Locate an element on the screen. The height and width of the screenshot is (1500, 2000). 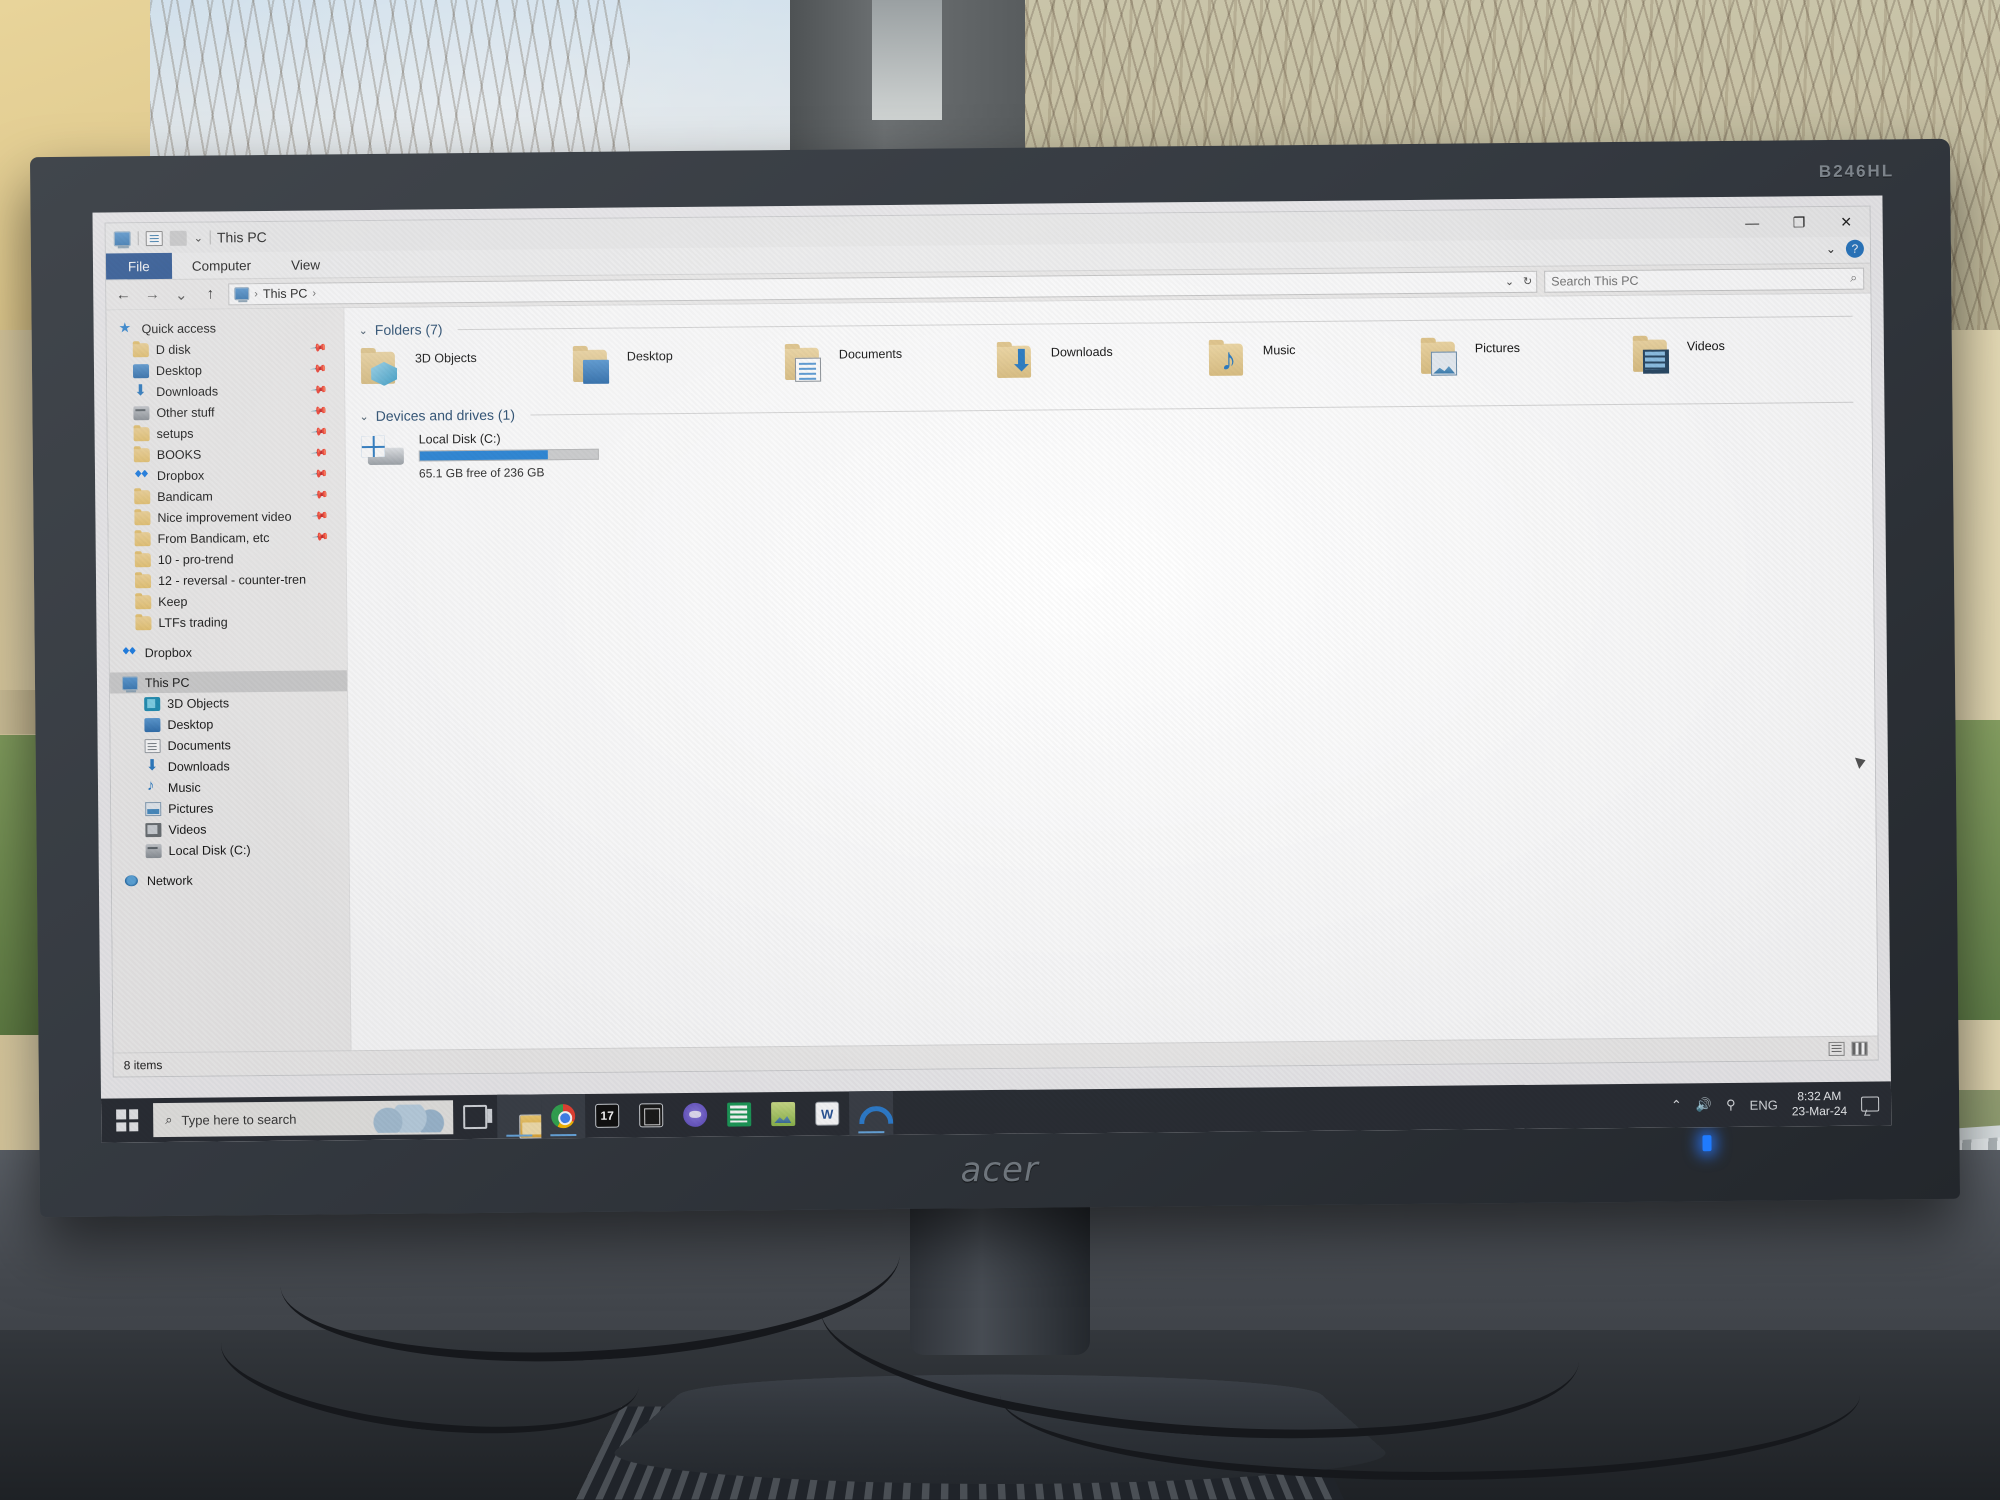
sidebar-item-3d-objects: 3D Objects is located at coordinates (228, 702).